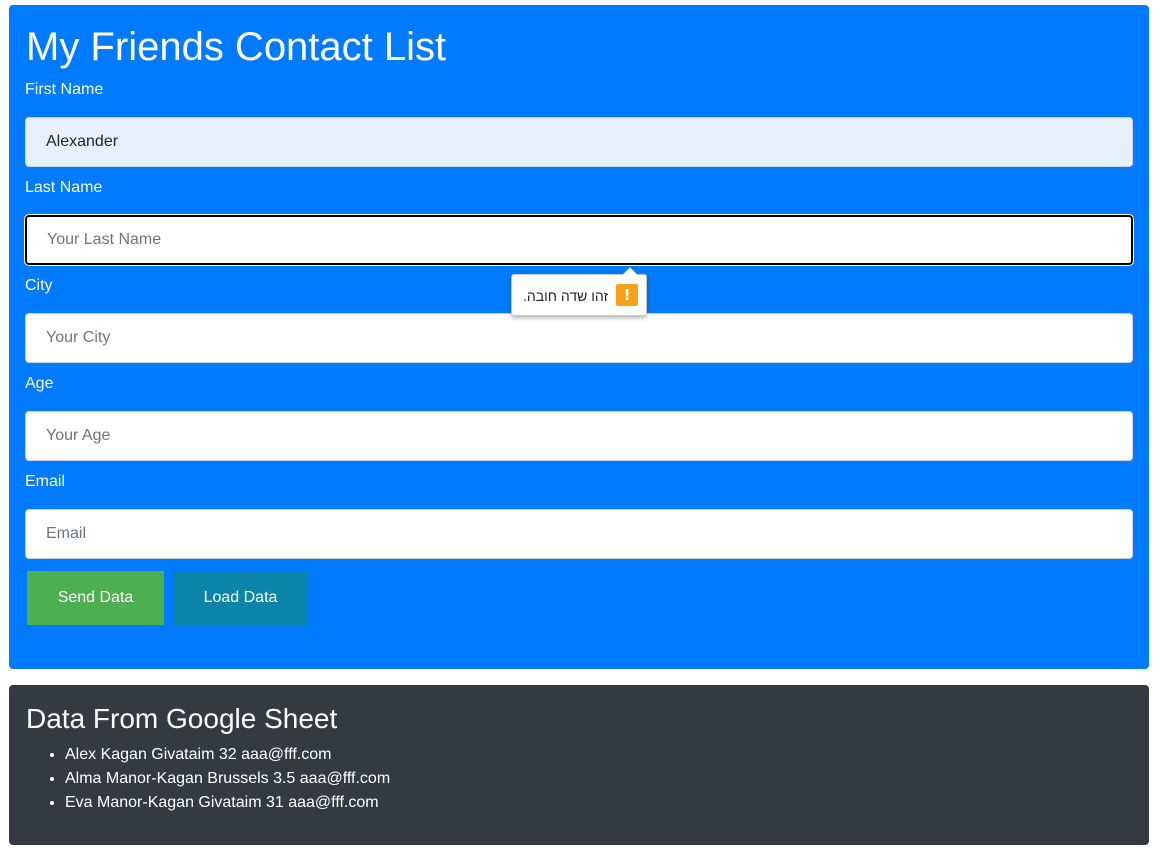 Image resolution: width=1160 pixels, height=857 pixels. Describe the element at coordinates (565, 296) in the screenshot. I see `validation-message: זהו שדה חובה.` at that location.